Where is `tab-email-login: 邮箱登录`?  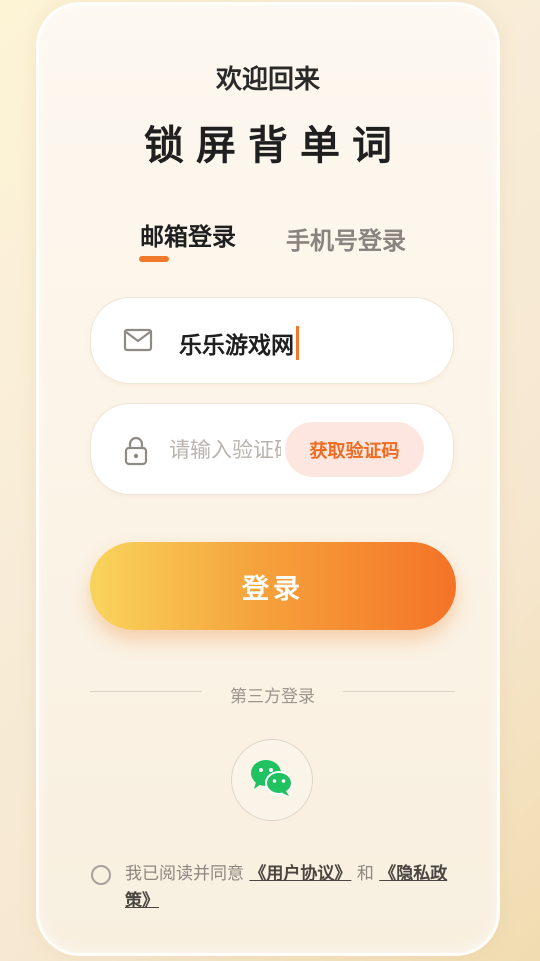
tab-email-login: 邮箱登录 is located at coordinates (188, 234).